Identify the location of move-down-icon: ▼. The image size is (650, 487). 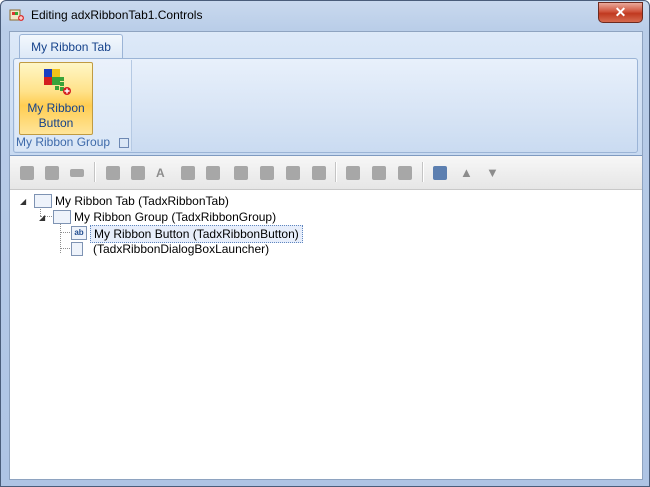
(493, 173).